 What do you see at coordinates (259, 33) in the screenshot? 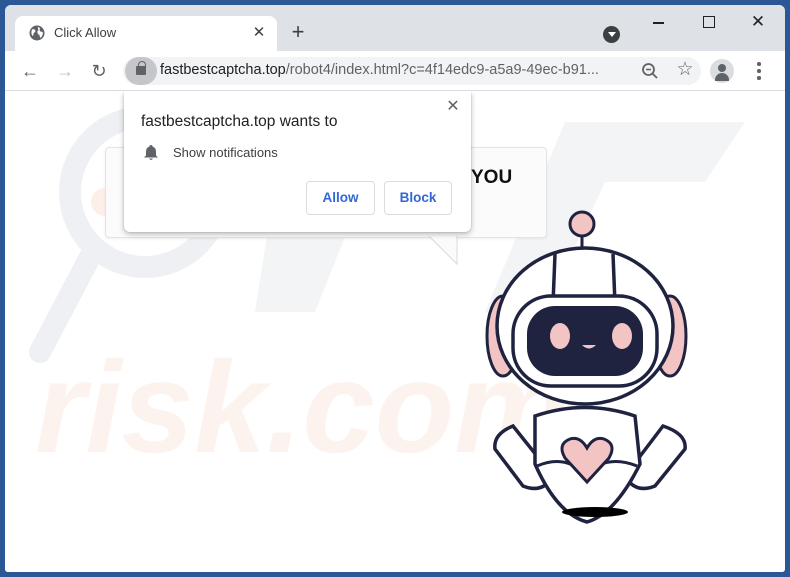
I see `tab-close-button: ✕` at bounding box center [259, 33].